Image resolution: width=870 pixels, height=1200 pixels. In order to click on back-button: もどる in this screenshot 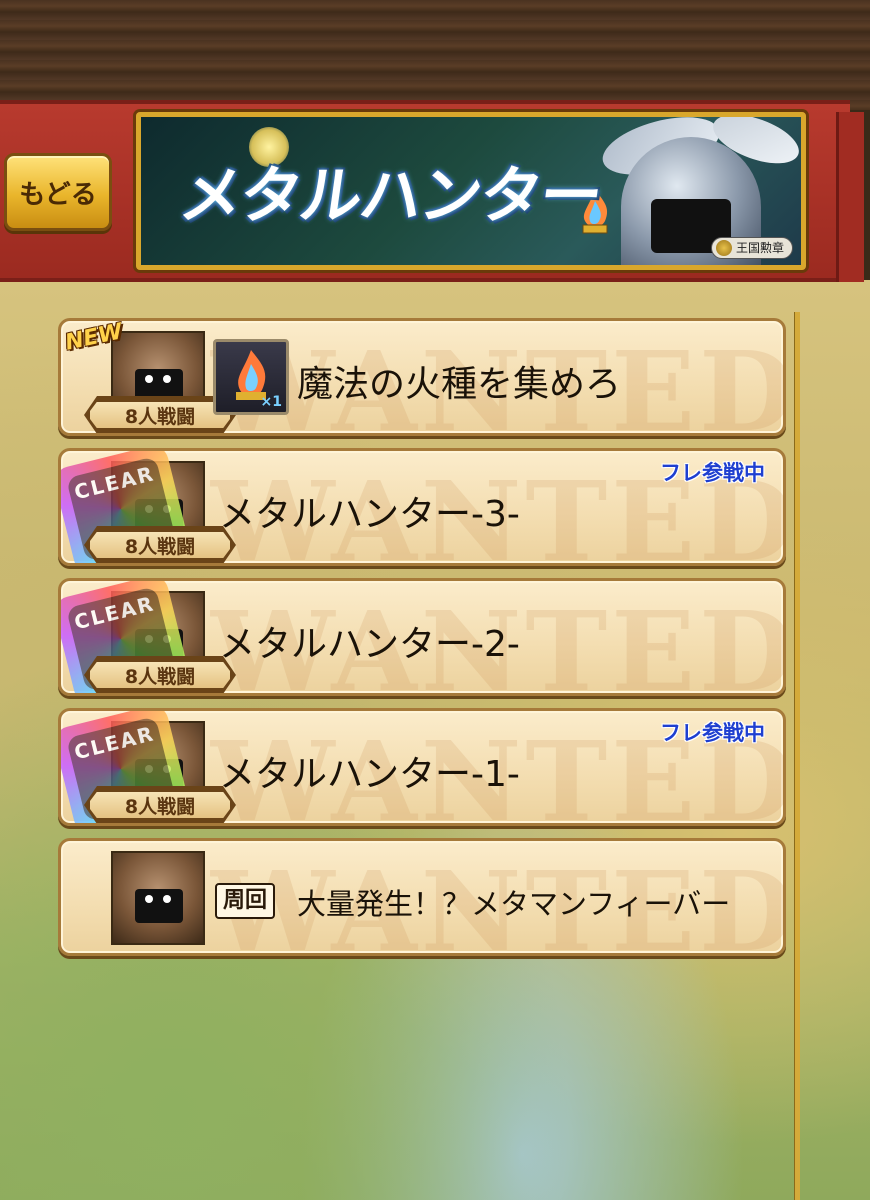, I will do `click(58, 192)`.